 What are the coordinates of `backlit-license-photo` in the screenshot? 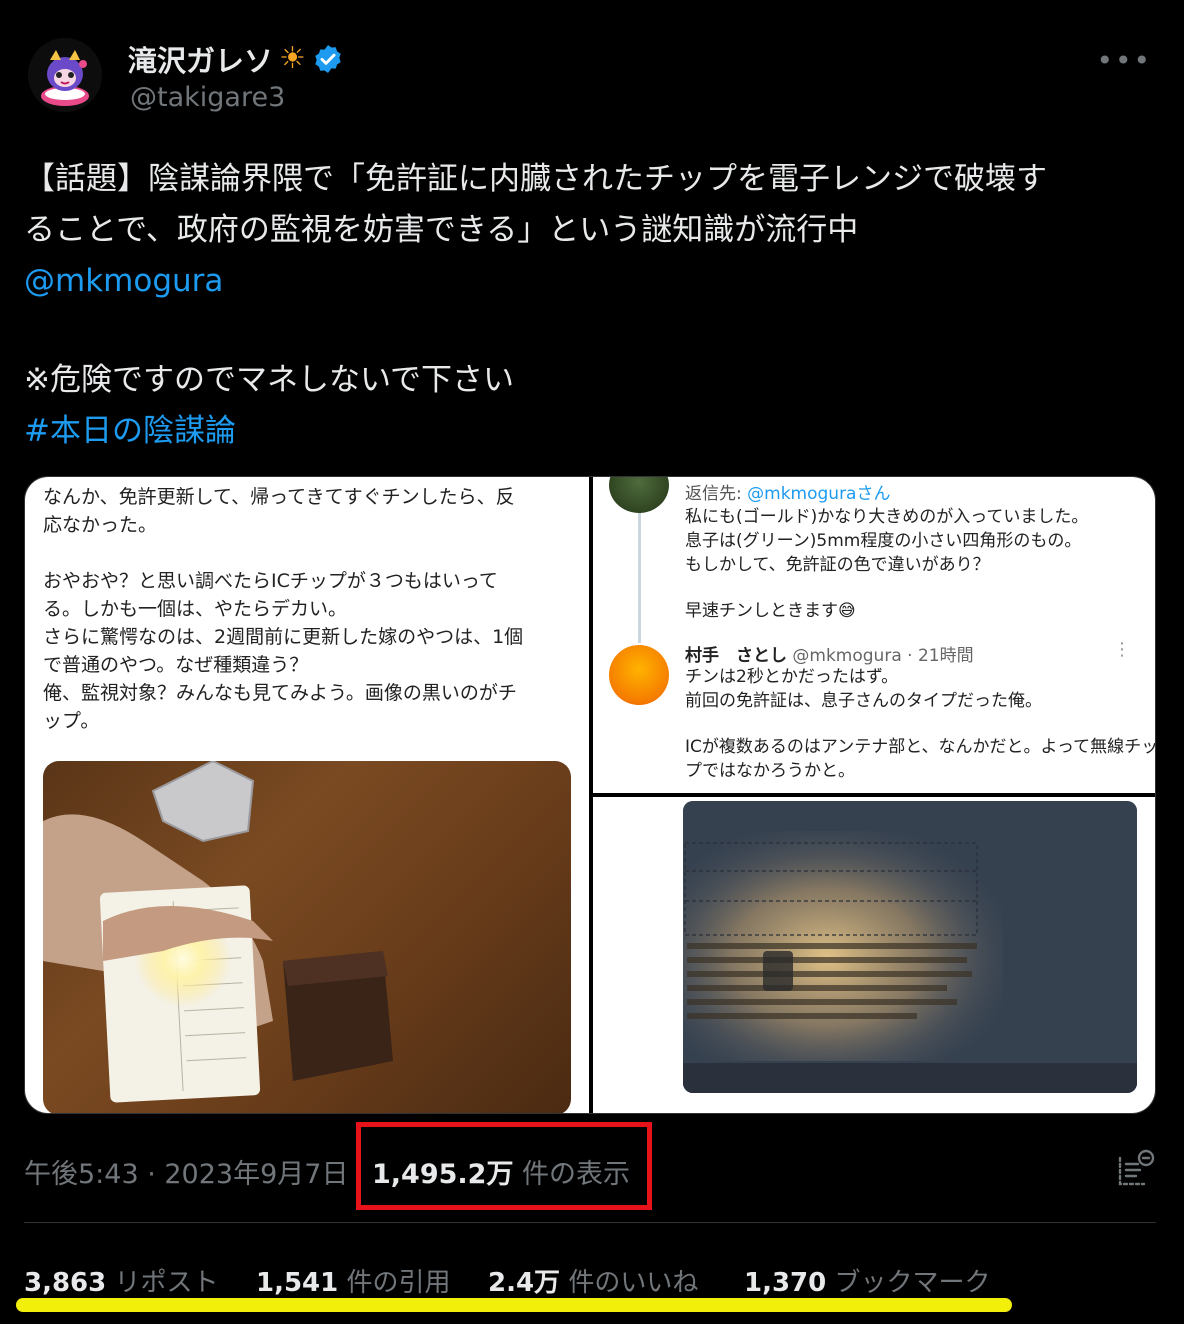 It's located at (910, 947).